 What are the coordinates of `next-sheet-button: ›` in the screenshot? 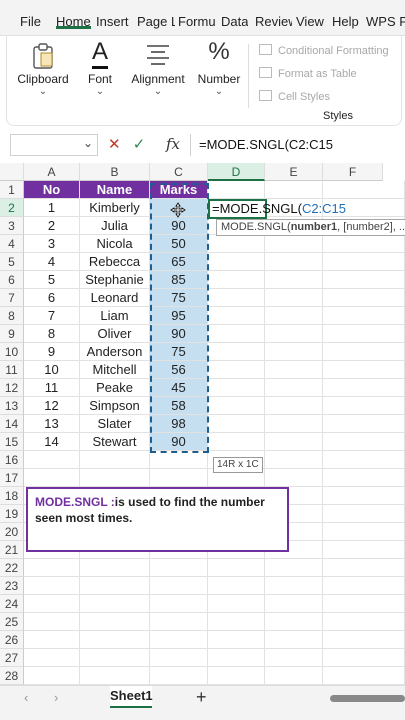 It's located at (56, 697).